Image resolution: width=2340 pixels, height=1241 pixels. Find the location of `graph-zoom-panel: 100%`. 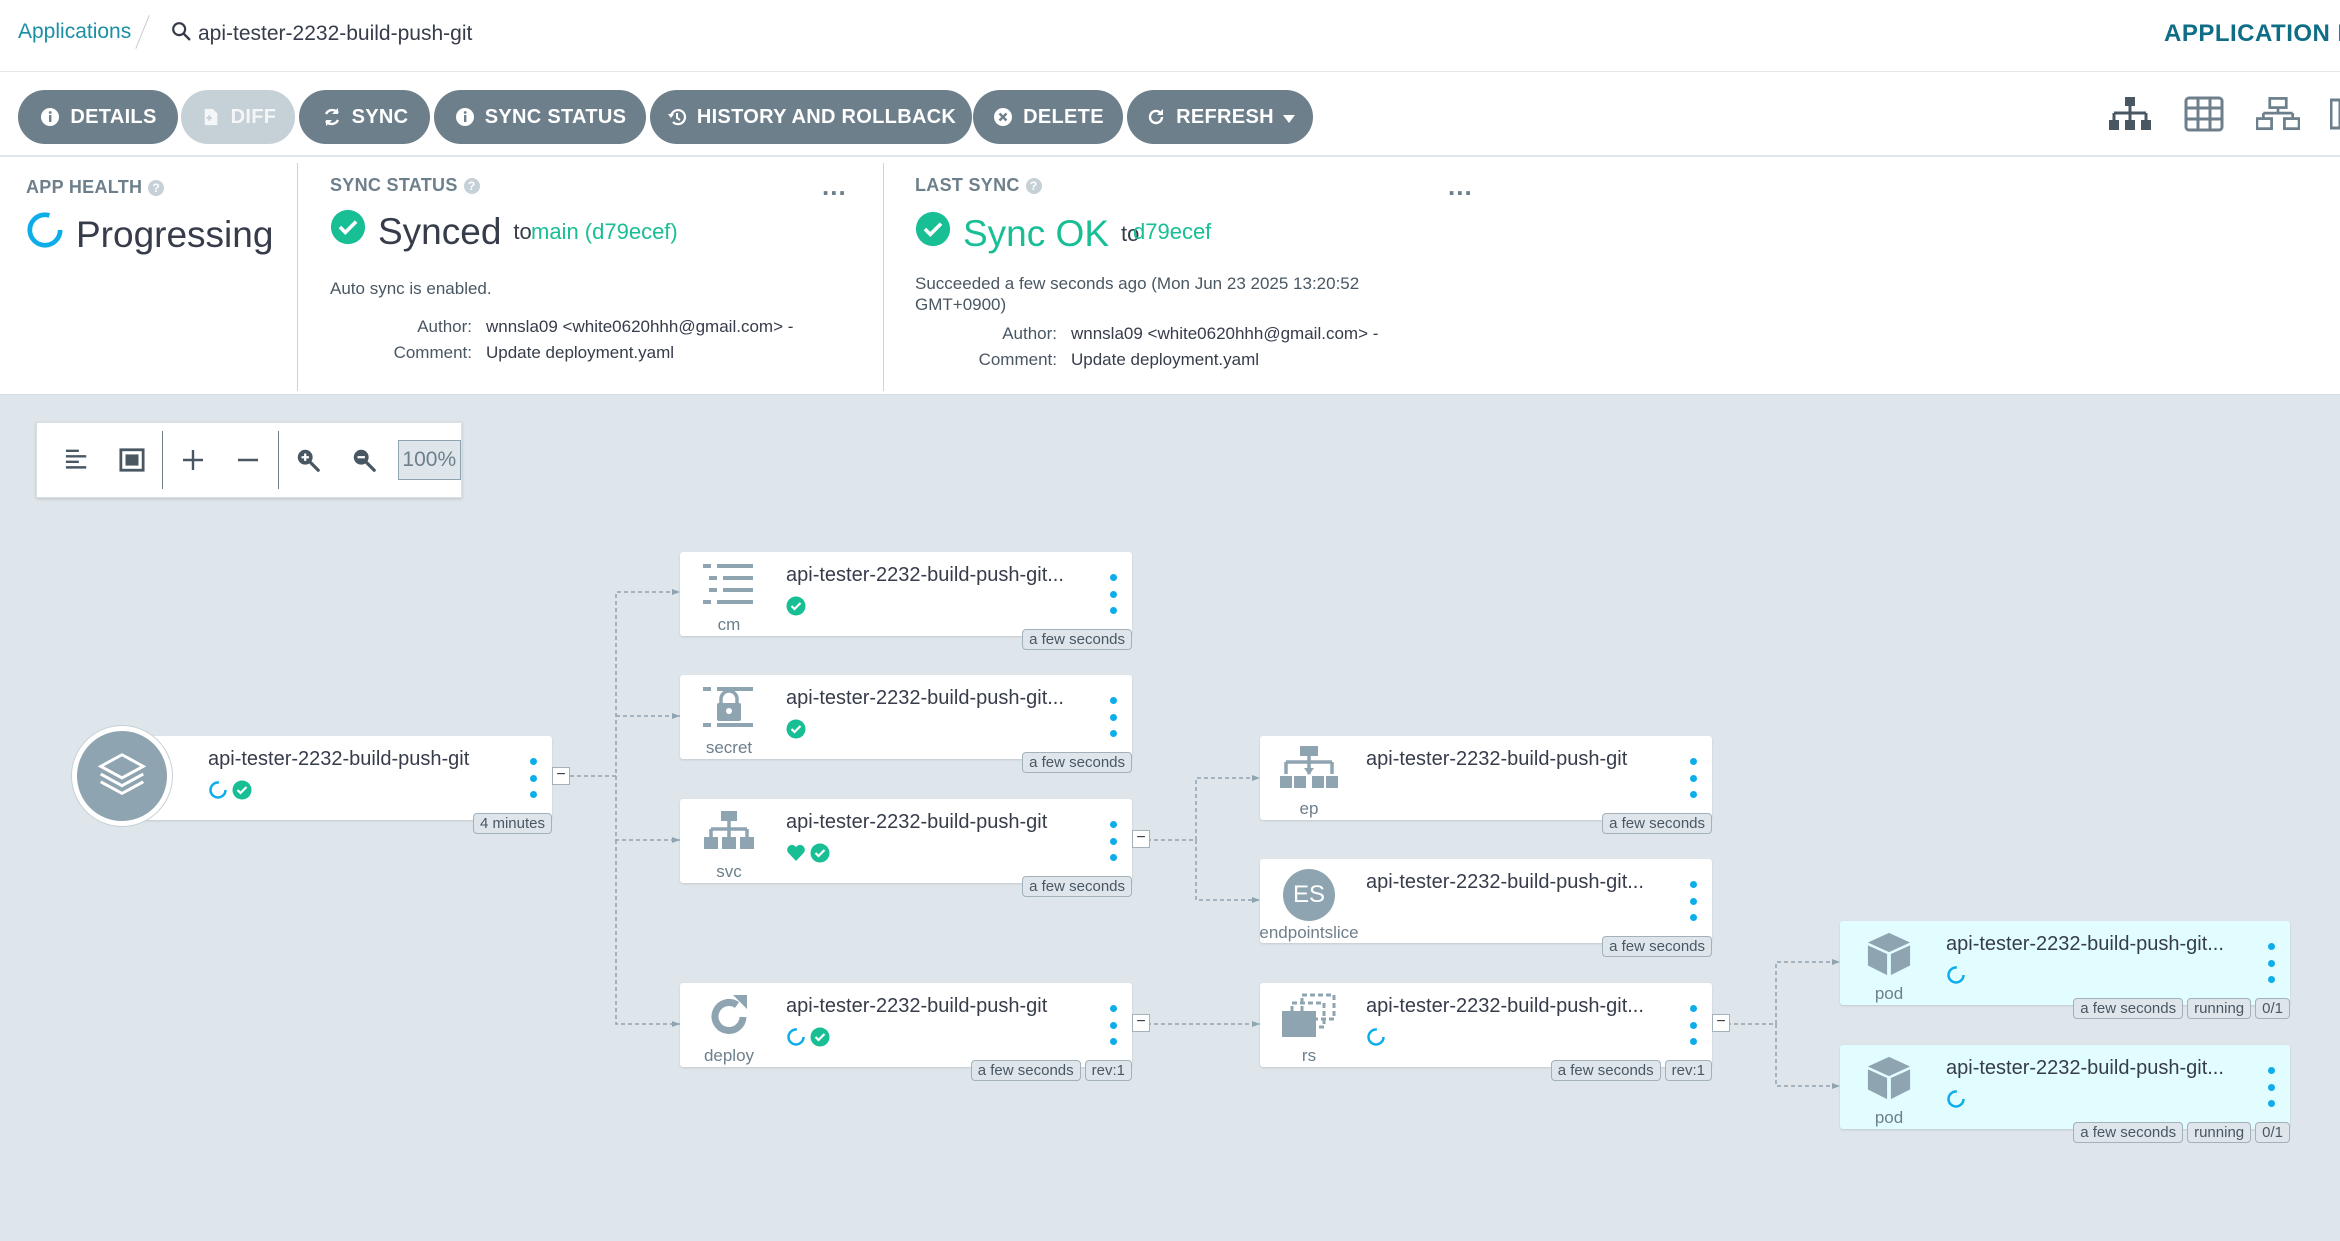

graph-zoom-panel: 100% is located at coordinates (249, 460).